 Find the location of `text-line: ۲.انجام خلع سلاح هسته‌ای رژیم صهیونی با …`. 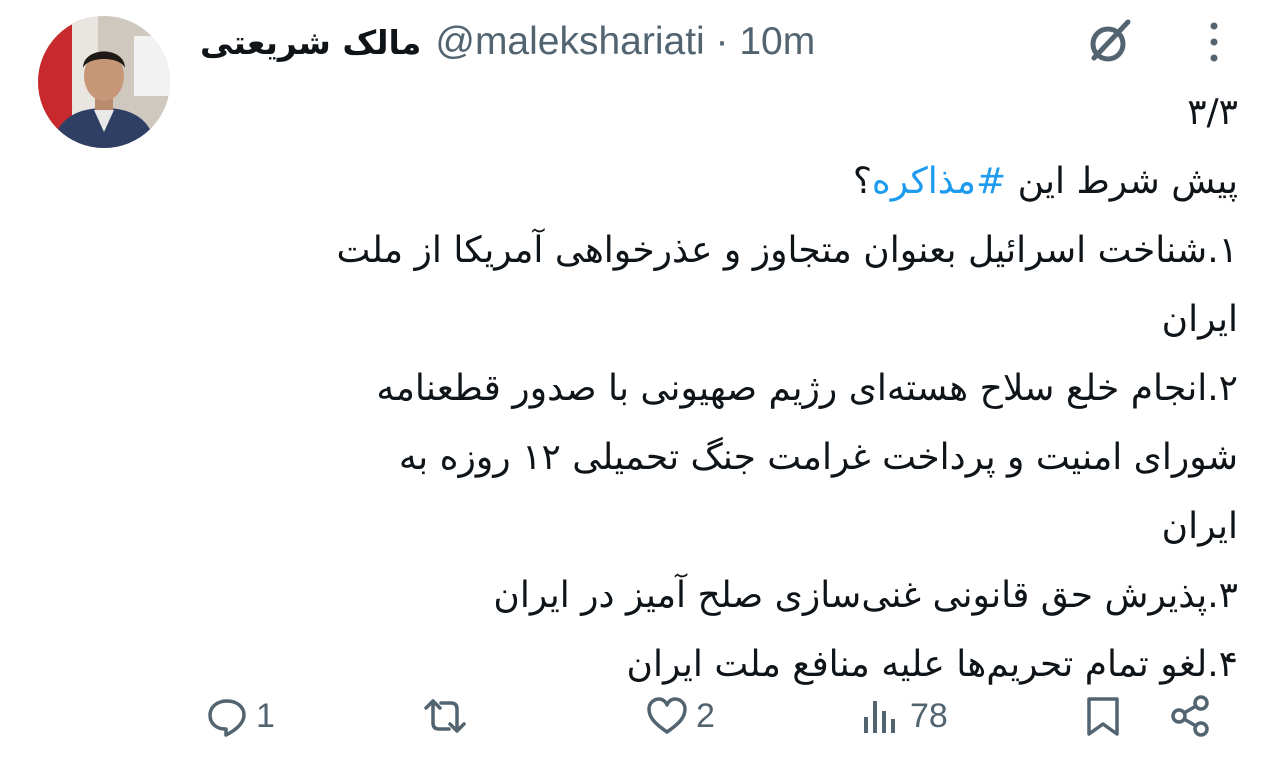

text-line: ۲.انجام خلع سلاح هسته‌ای رژیم صهیونی با … is located at coordinates (807, 388).